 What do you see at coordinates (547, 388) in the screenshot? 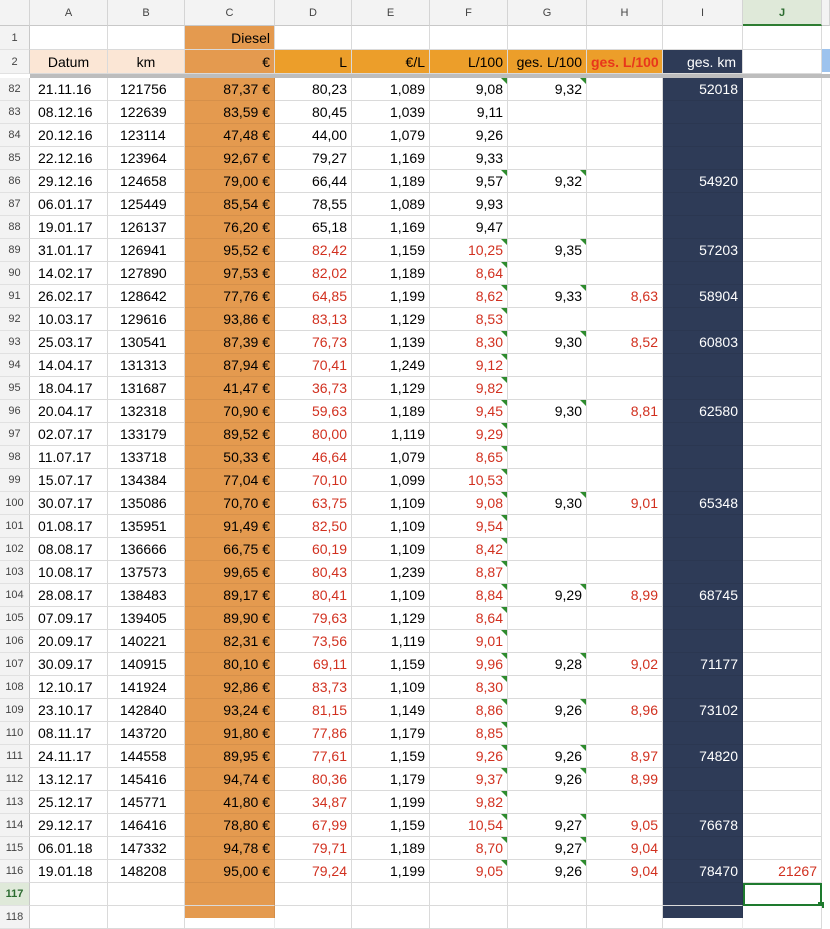
I see `cell-g95` at bounding box center [547, 388].